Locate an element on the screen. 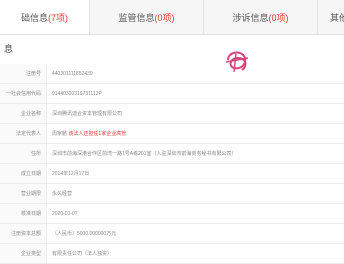 This screenshot has height=264, width=344. field-label: 企业名称 is located at coordinates (23, 114).